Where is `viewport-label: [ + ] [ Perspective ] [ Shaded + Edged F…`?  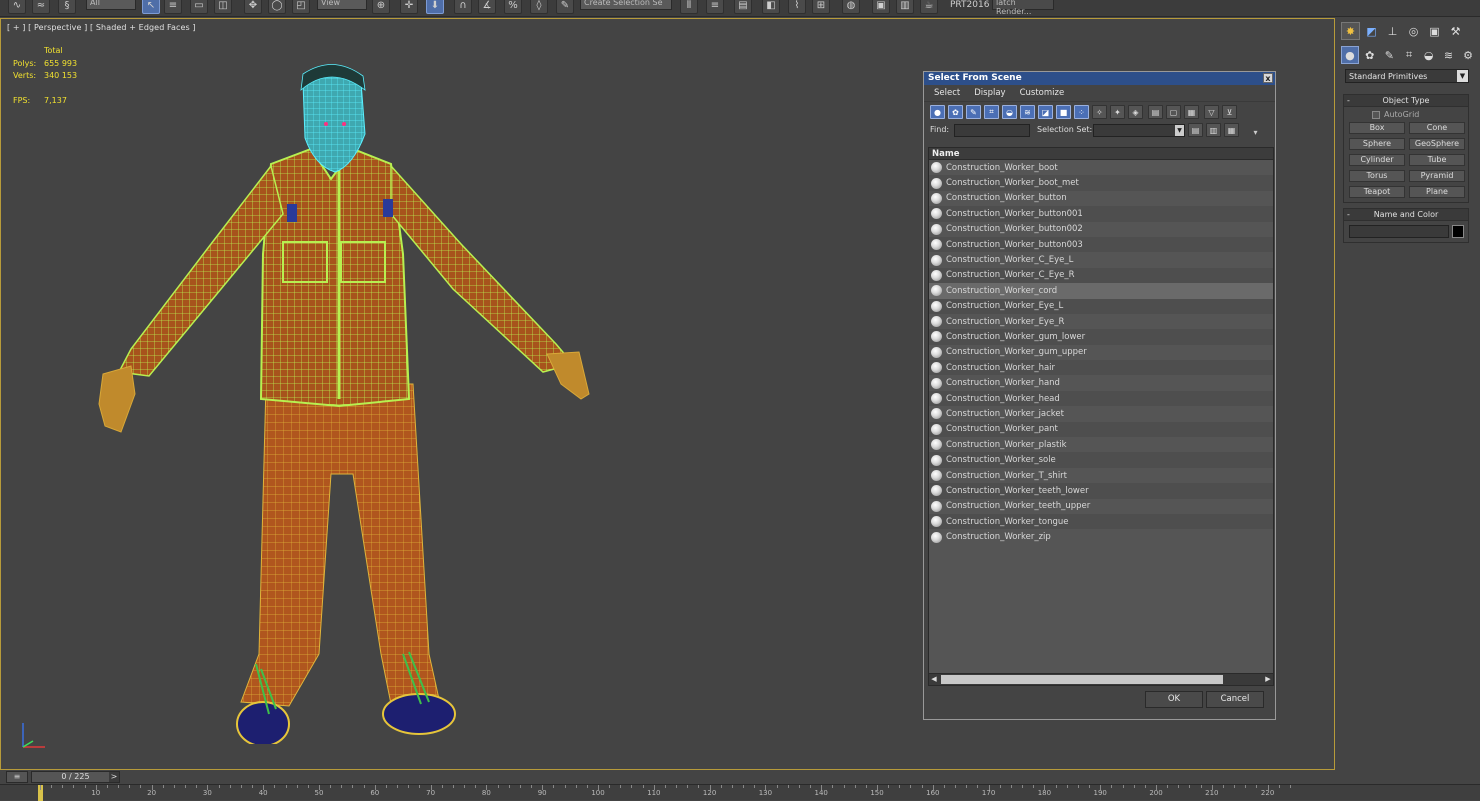 viewport-label: [ + ] [ Perspective ] [ Shaded + Edged F… is located at coordinates (101, 27).